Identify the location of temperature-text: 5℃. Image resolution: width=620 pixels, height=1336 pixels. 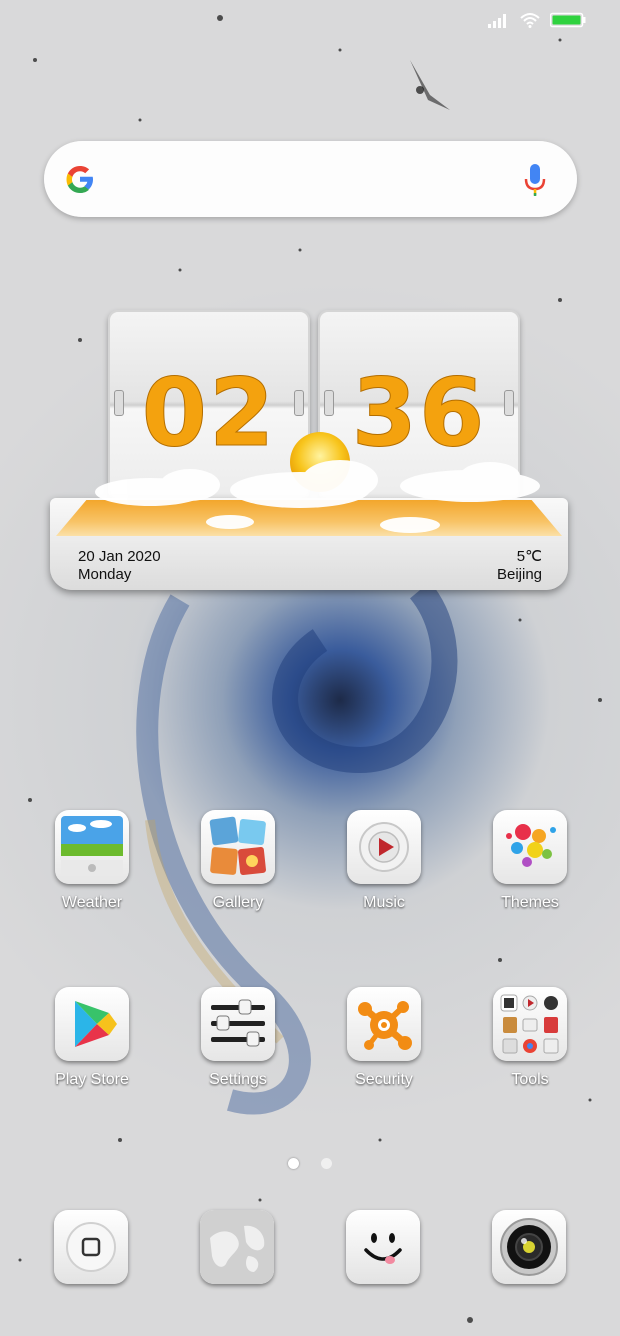
(529, 556).